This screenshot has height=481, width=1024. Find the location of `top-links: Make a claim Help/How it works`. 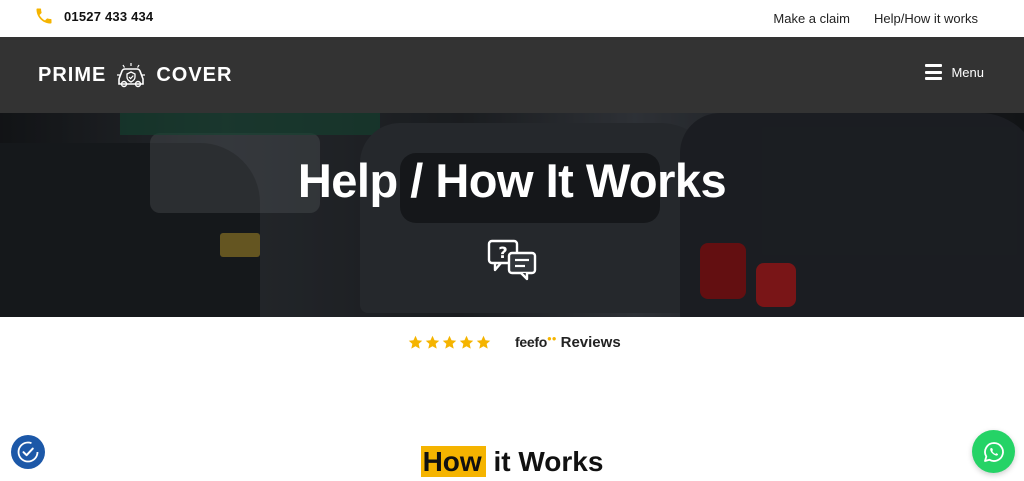

top-links: Make a claim Help/How it works is located at coordinates (875, 18).